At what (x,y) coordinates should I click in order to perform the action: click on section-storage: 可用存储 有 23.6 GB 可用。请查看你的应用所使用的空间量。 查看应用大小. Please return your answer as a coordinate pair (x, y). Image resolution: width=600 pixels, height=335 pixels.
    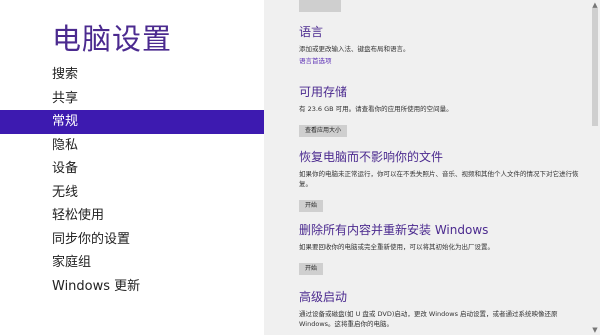
    Looking at the image, I should click on (434, 110).